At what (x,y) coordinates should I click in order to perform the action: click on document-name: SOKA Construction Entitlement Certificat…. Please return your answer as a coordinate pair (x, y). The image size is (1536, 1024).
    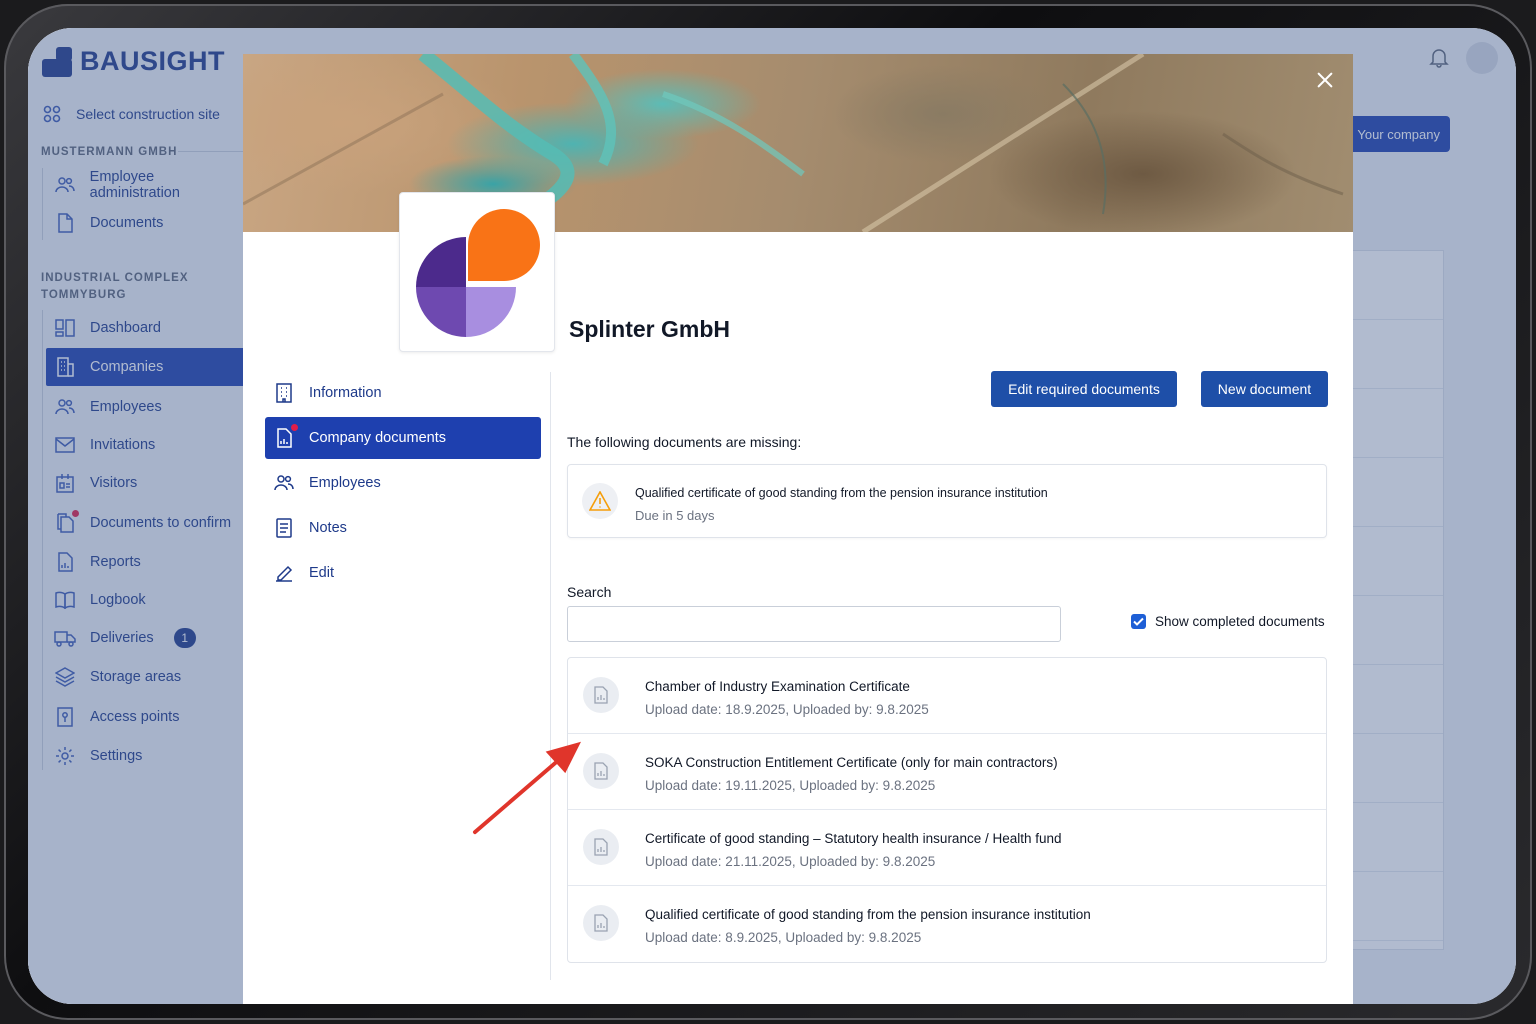
    Looking at the image, I should click on (851, 762).